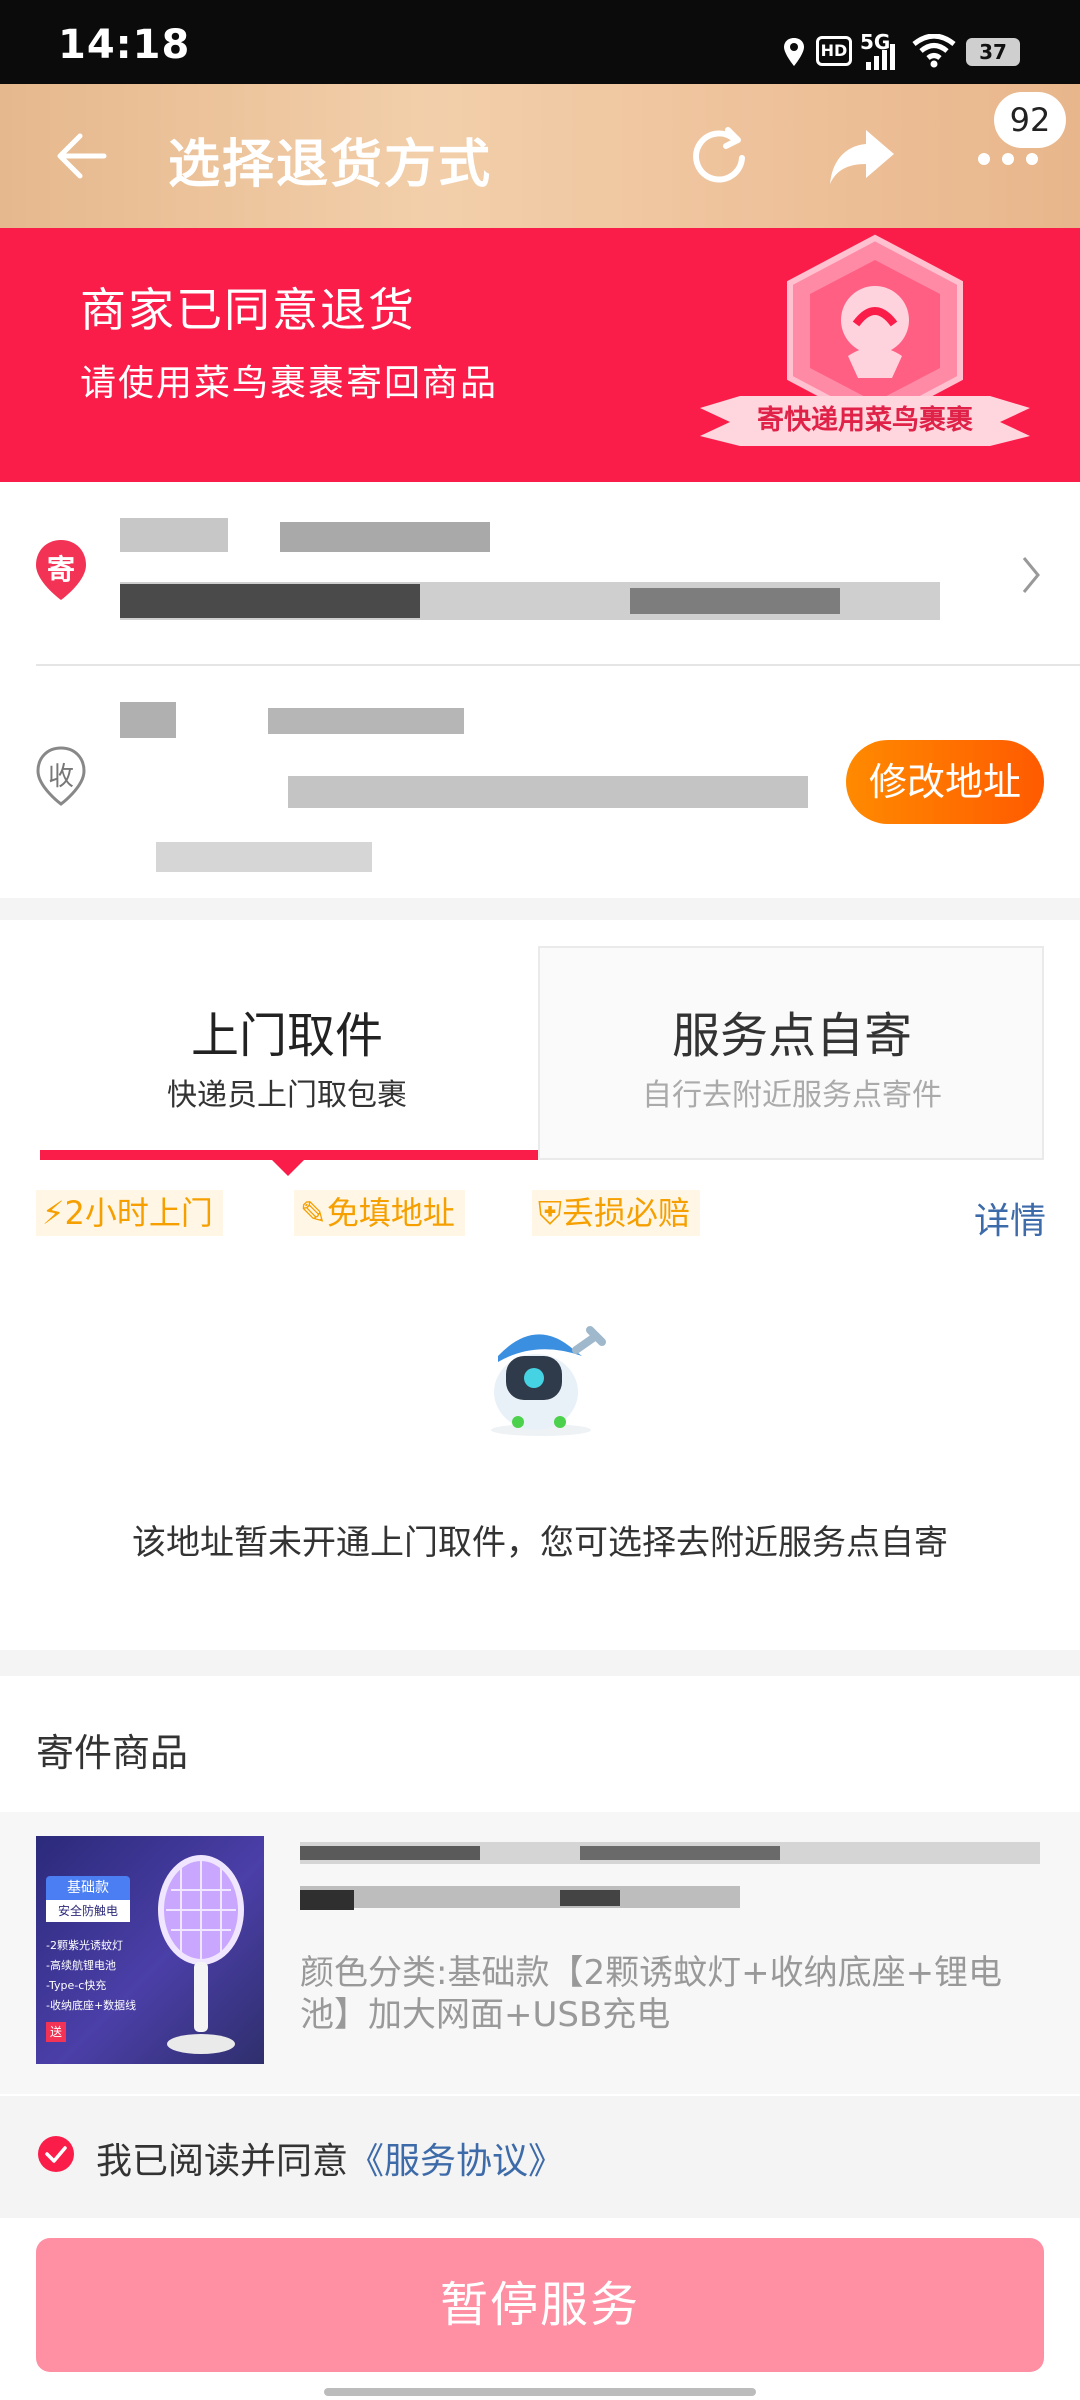 Image resolution: width=1080 pixels, height=2400 pixels. What do you see at coordinates (616, 1213) in the screenshot?
I see `feature-tag: ⛨丢损必赔` at bounding box center [616, 1213].